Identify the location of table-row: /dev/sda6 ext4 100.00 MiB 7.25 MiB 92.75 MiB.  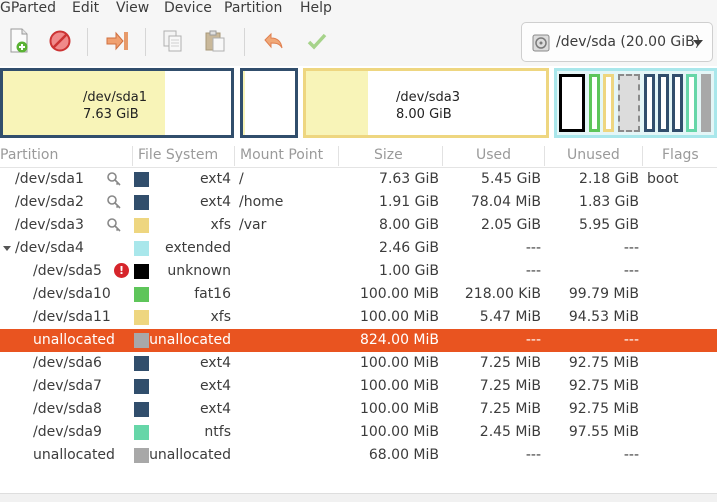
(358, 363).